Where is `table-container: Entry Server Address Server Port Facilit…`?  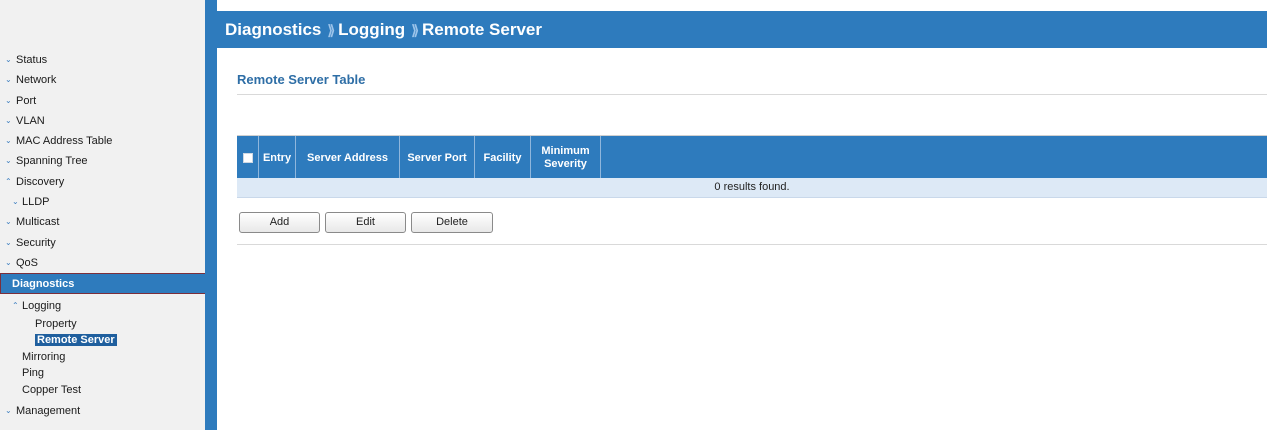 table-container: Entry Server Address Server Port Facilit… is located at coordinates (752, 157).